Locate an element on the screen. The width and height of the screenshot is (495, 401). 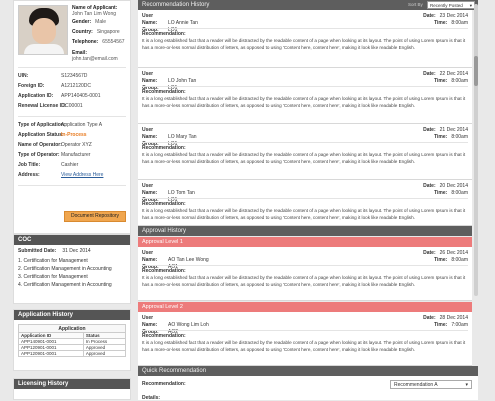
name-field: Name of Applicant: John Tan Lim Wong is located at coordinates (95, 11).